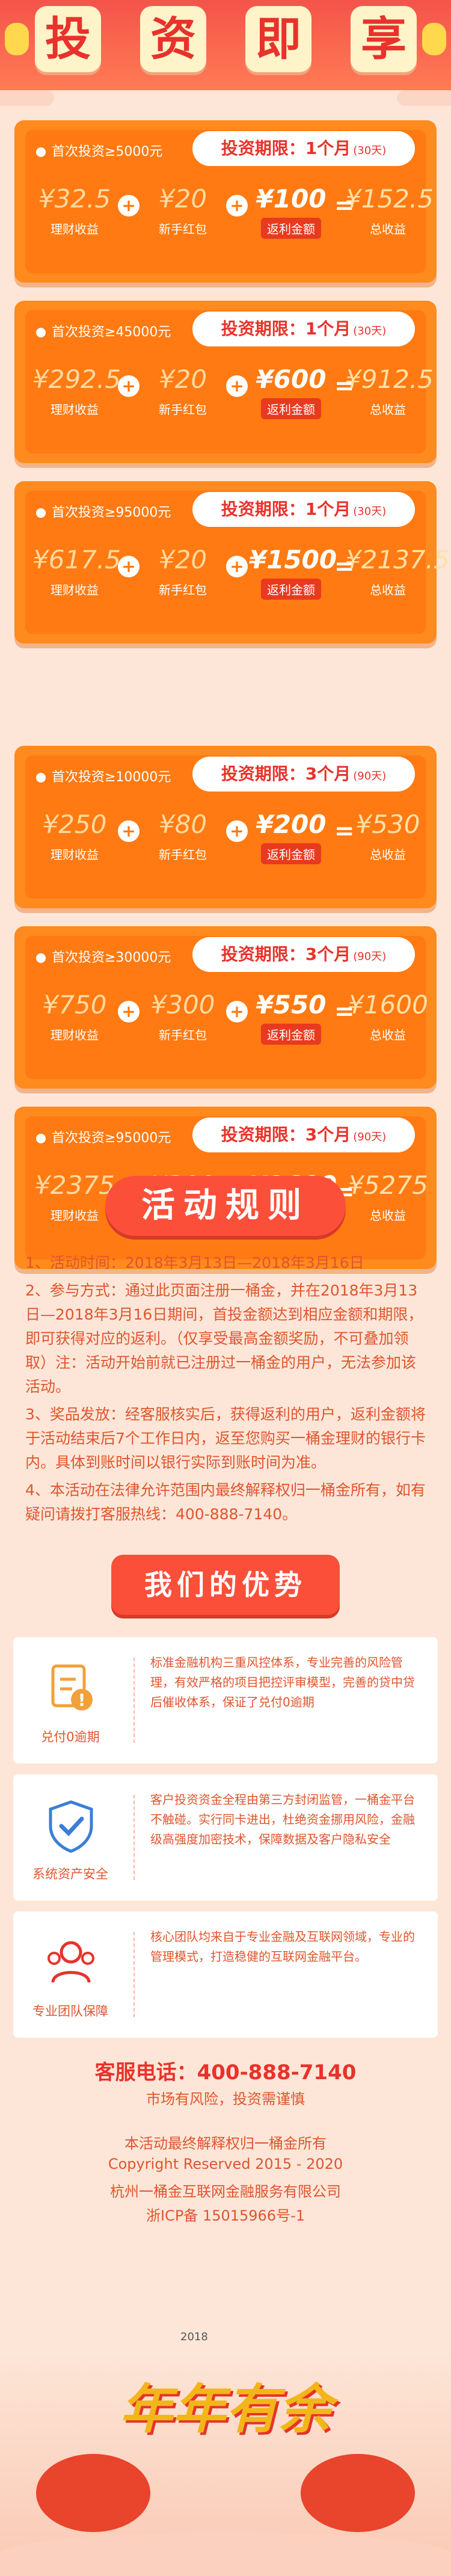 This screenshot has width=451, height=2576. What do you see at coordinates (226, 848) in the screenshot?
I see `formula-row: ¥250 理财收益 + ¥80 新手红包 + ¥200 返利金额 = ¥530 总收益` at bounding box center [226, 848].